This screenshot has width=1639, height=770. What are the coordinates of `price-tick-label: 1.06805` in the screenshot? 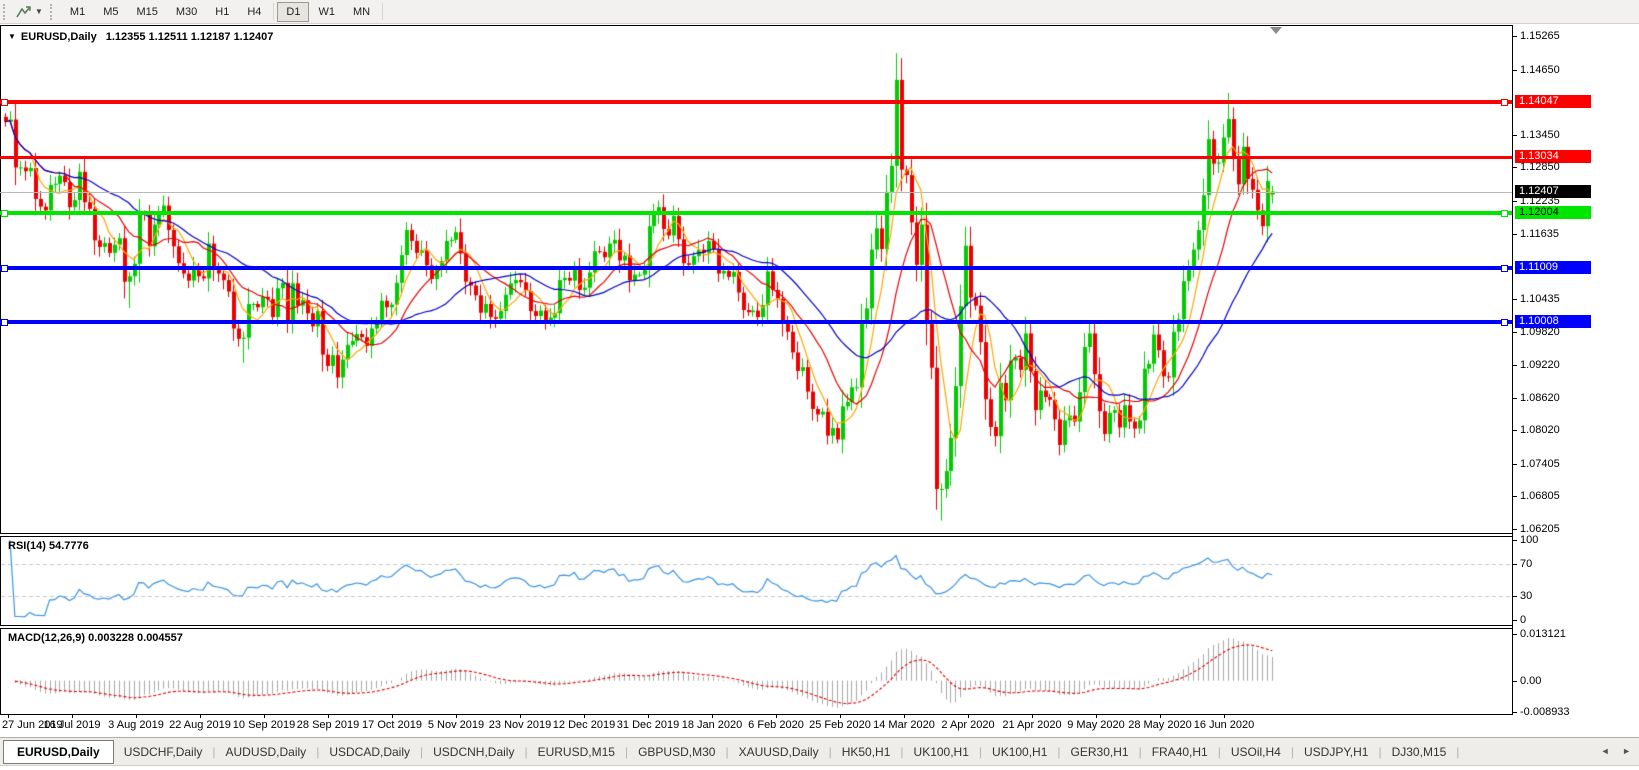 It's located at (1540, 496).